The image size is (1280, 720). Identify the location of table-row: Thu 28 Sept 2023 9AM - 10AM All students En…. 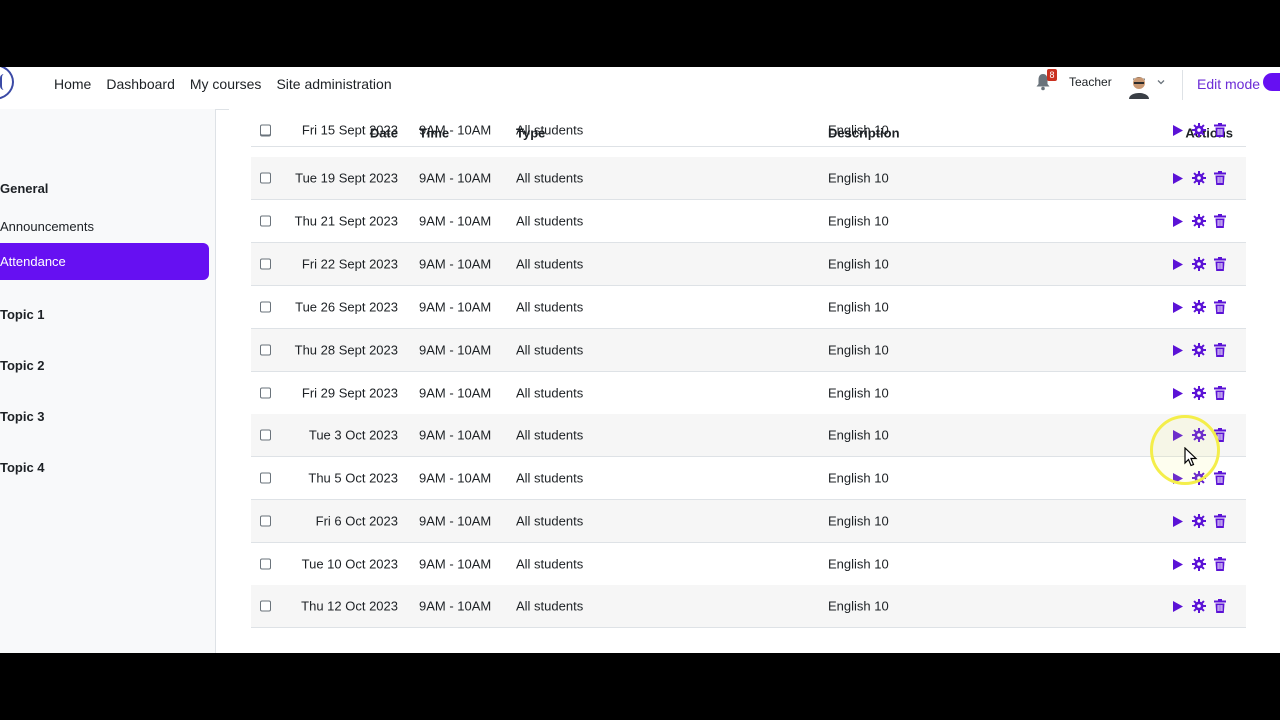
(748, 350).